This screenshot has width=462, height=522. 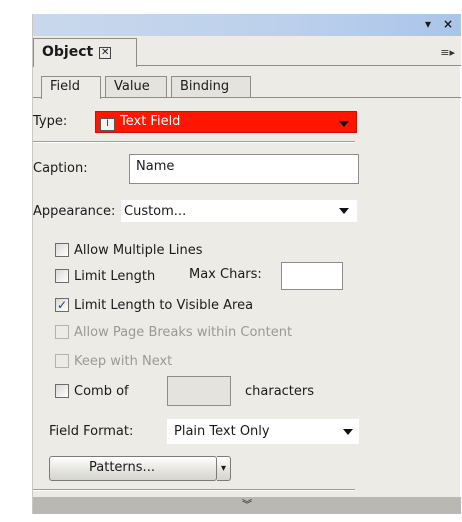 I want to click on caption-label: Caption:, so click(x=60, y=168).